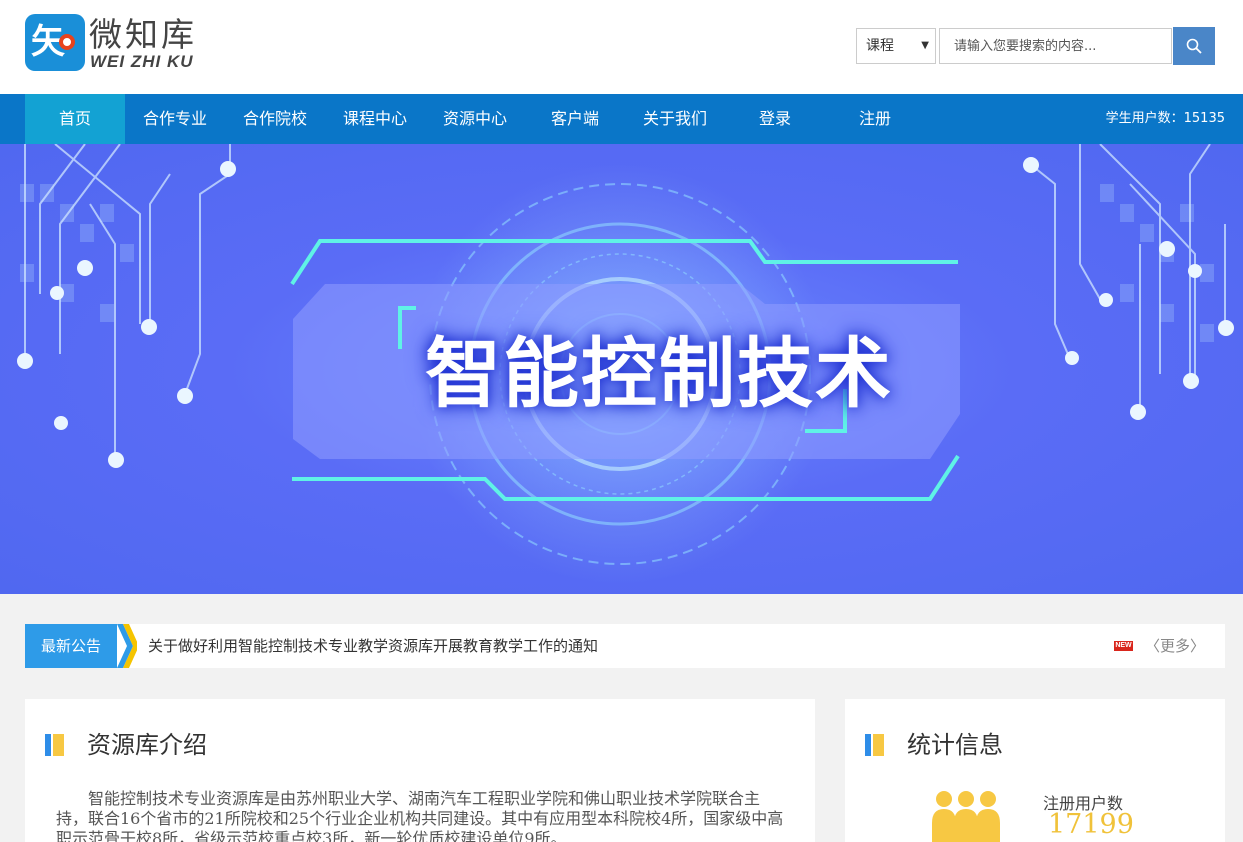  I want to click on nav-item-client: 客户端, so click(575, 119).